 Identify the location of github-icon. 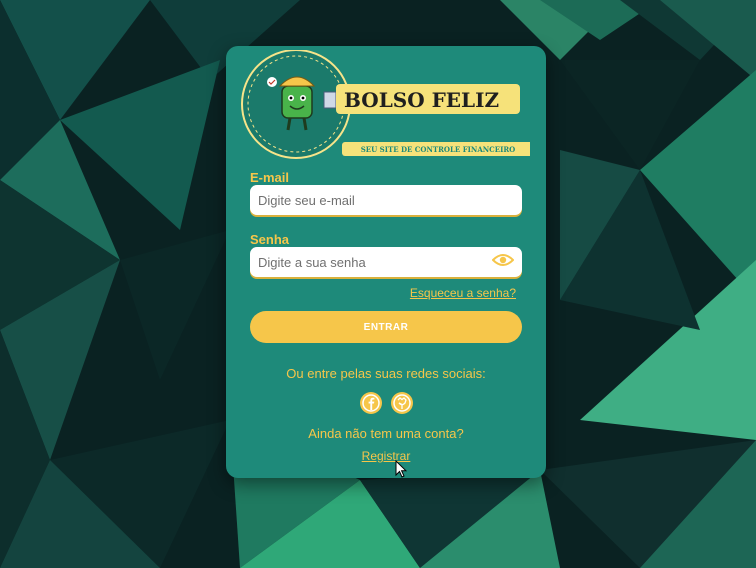
(402, 403).